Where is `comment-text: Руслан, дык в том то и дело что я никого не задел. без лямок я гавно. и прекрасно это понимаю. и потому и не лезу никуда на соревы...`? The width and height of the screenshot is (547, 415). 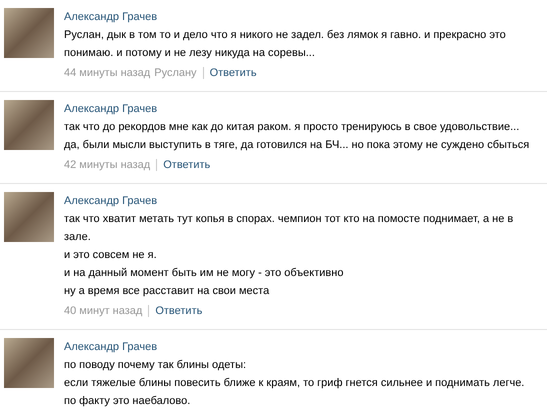
comment-text: Руслан, дык в том то и дело что я никого не задел. без лямок я гавно. и прекрасно это понимаю. и потому и не лезу никуда на соревы... is located at coordinates (285, 44).